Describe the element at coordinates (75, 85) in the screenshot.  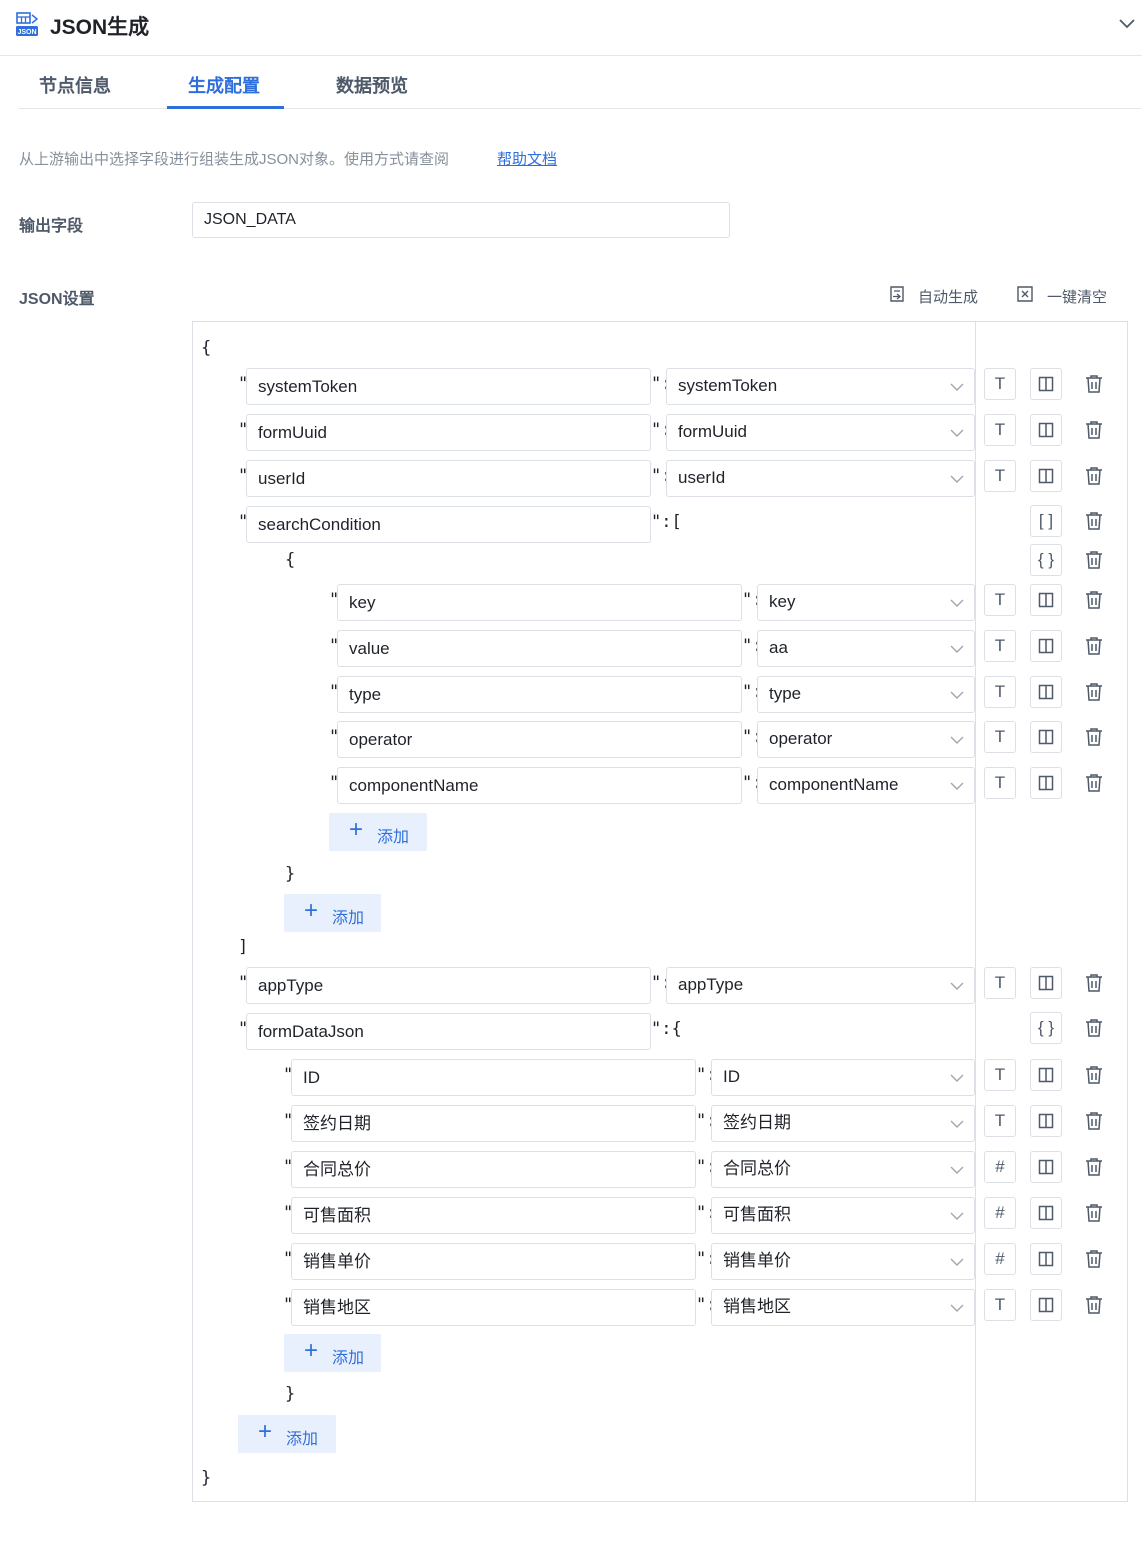
I see `tab-node-info: 节点信息` at that location.